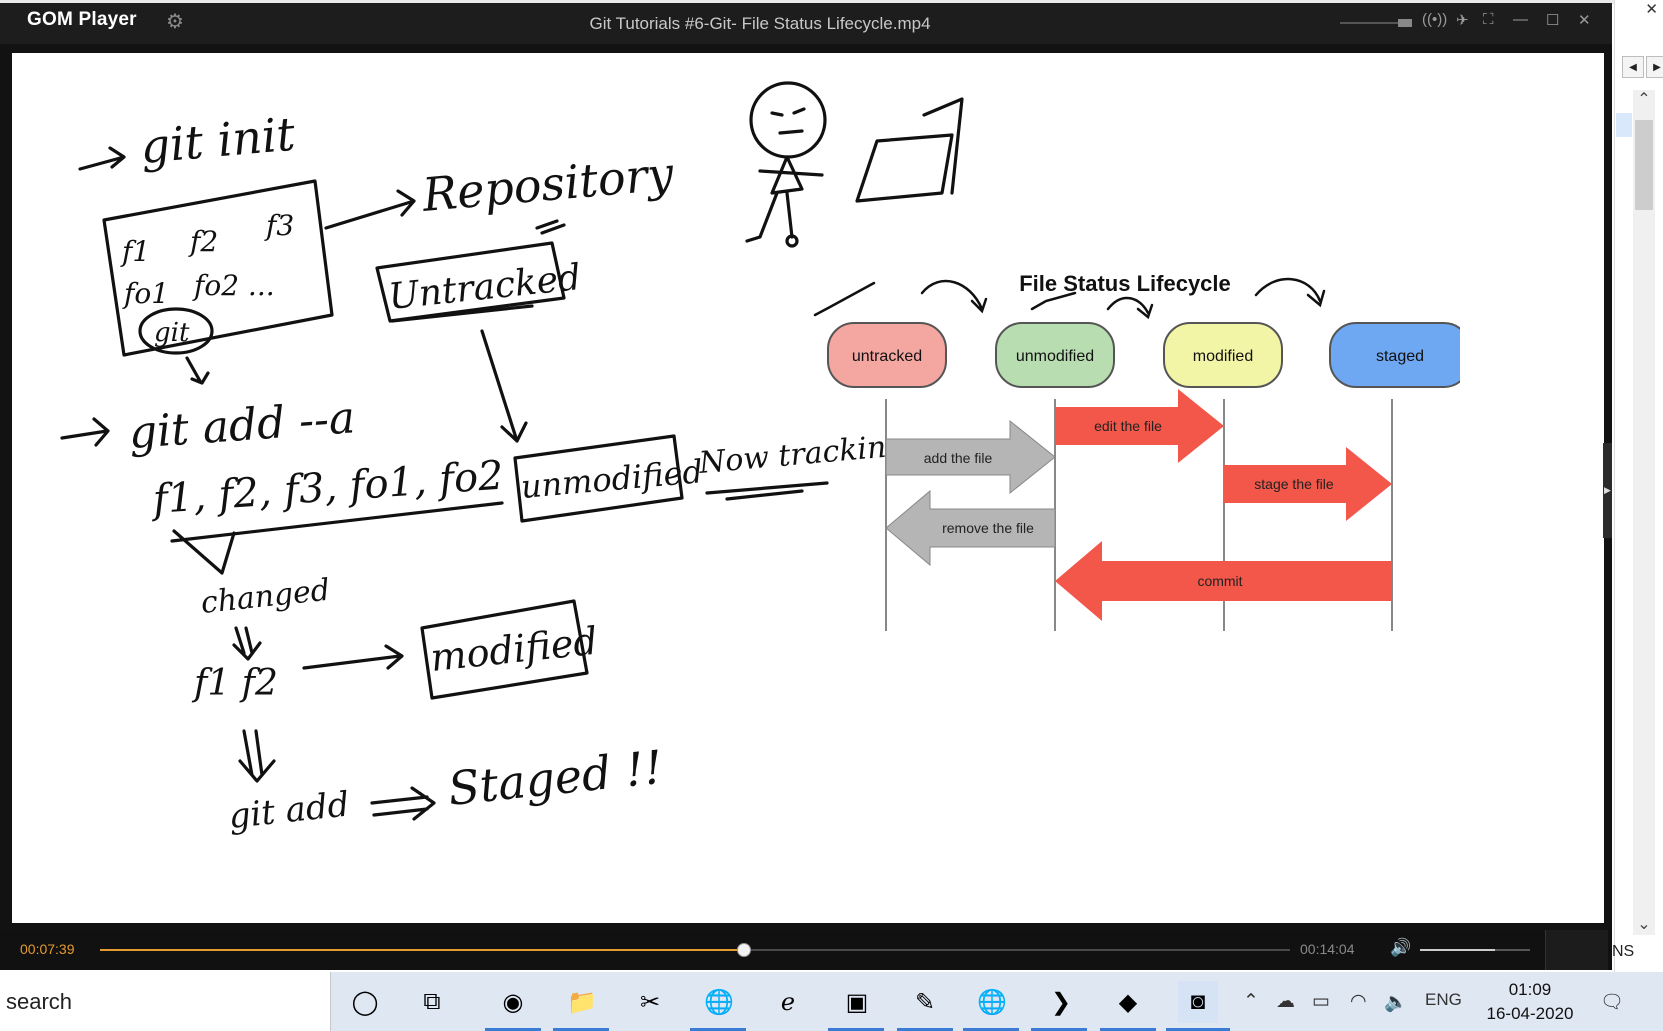 Image resolution: width=1663 pixels, height=1031 pixels. Describe the element at coordinates (1358, 1001) in the screenshot. I see `wifi-icon: ◠` at that location.